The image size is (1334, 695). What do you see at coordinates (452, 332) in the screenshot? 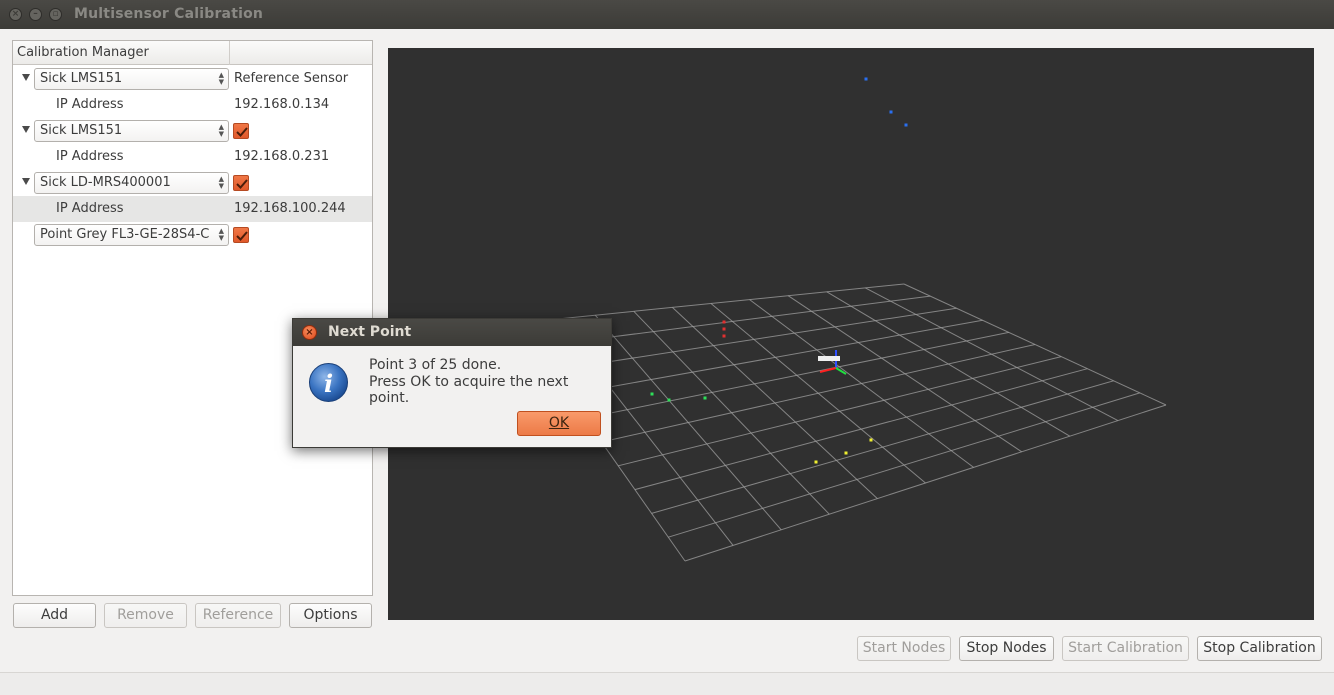
I see `dialog-titlebar: × Next Point` at bounding box center [452, 332].